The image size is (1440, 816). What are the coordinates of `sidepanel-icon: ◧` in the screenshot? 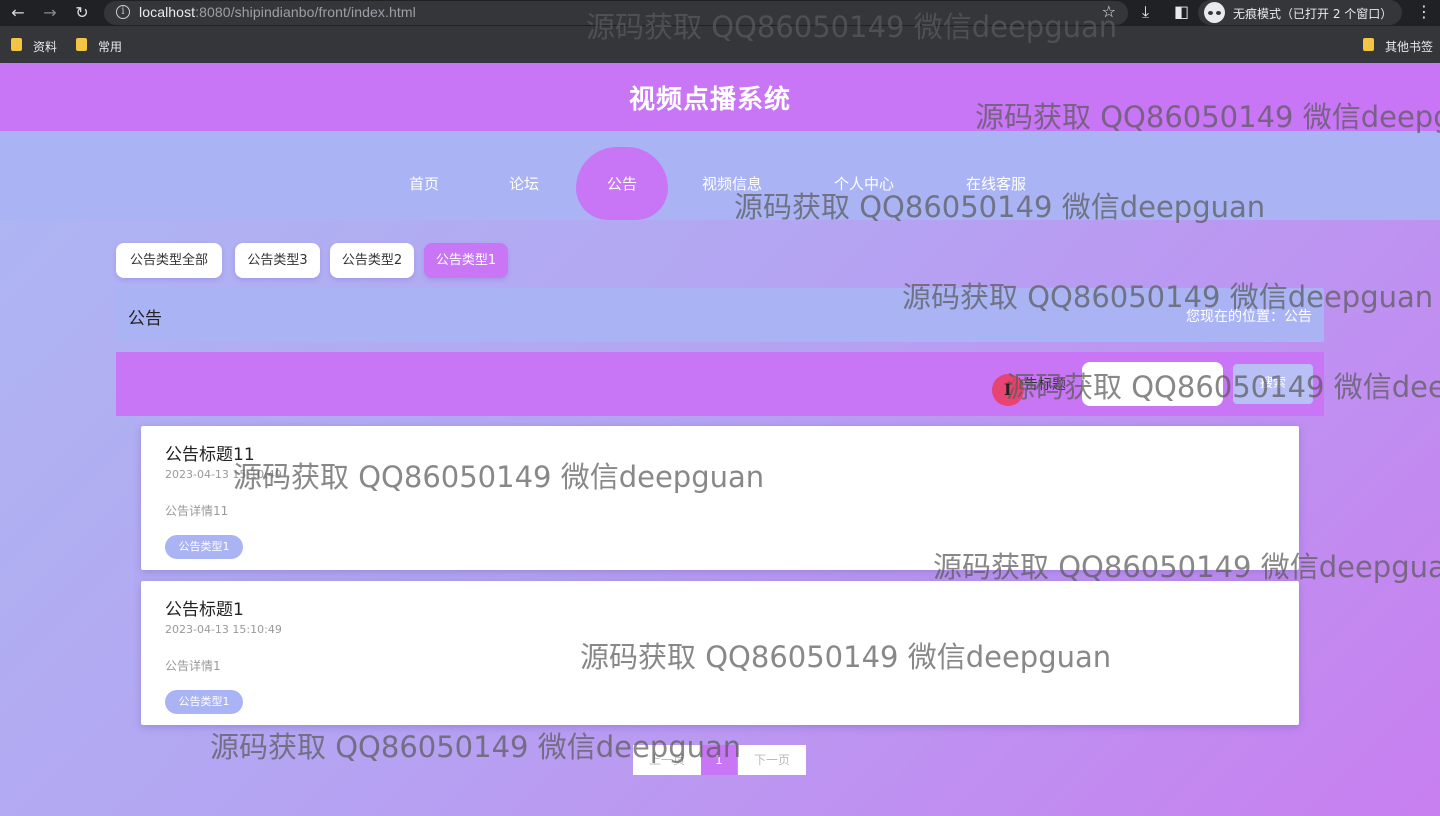 It's located at (1181, 11).